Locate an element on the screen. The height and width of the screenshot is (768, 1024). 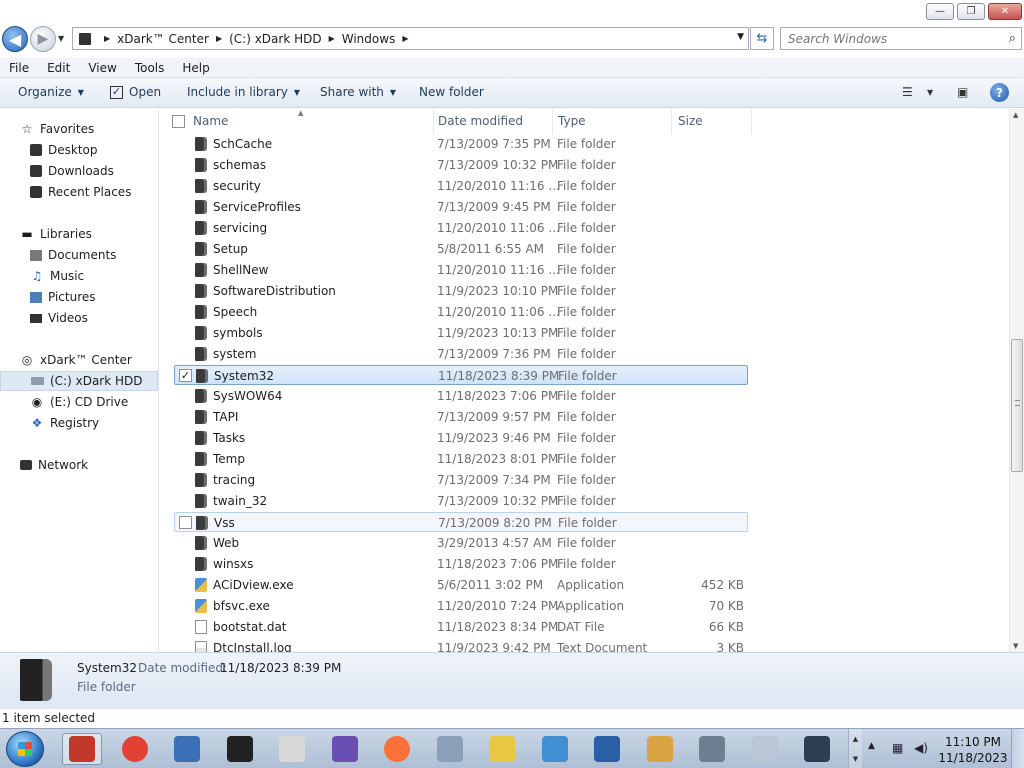
search-icon: ⌕ is located at coordinates (1012, 38).